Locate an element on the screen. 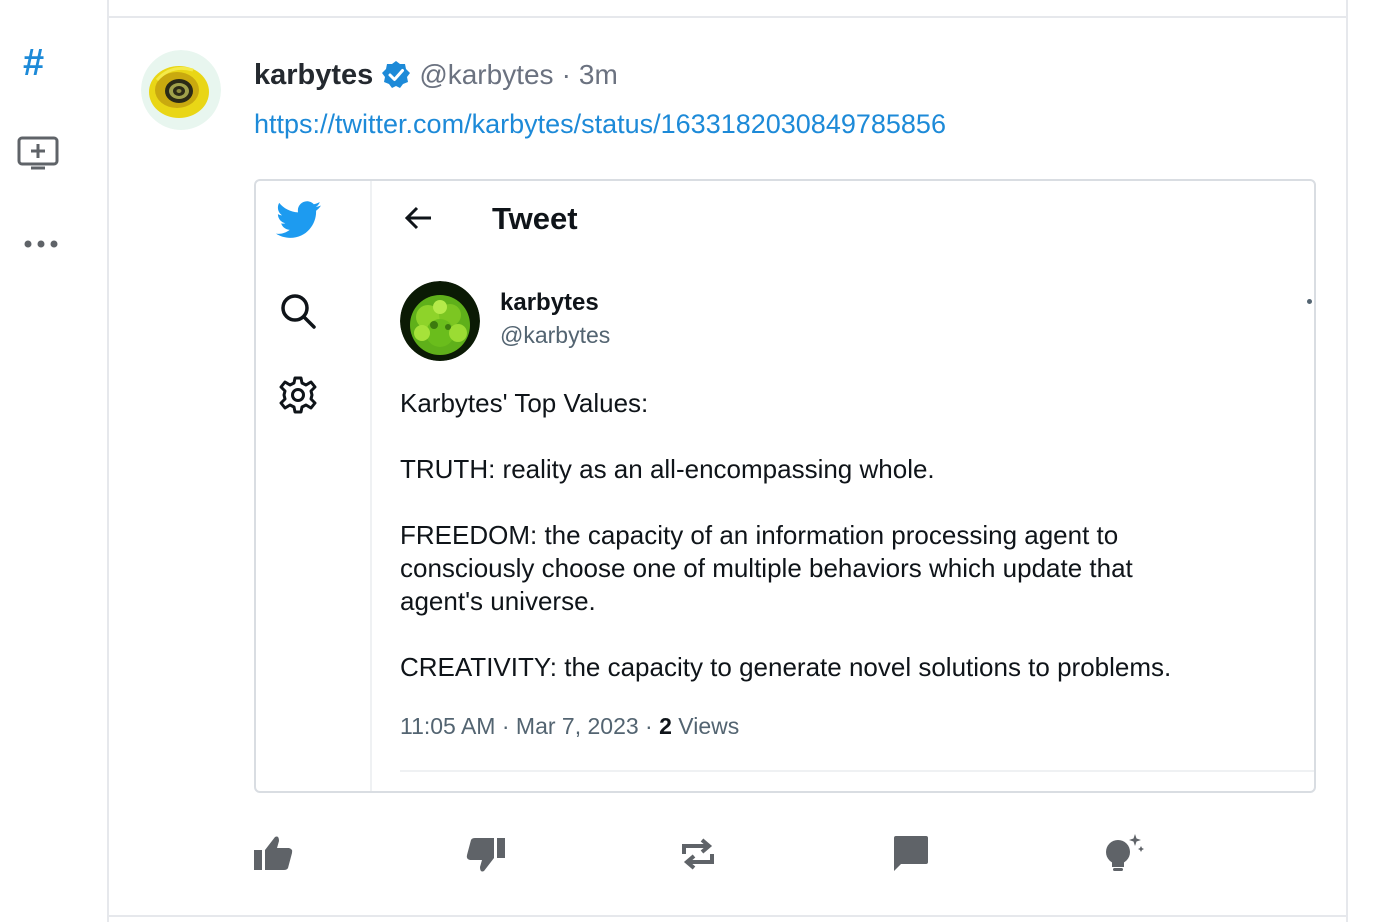 The height and width of the screenshot is (922, 1374). avatar is located at coordinates (181, 90).